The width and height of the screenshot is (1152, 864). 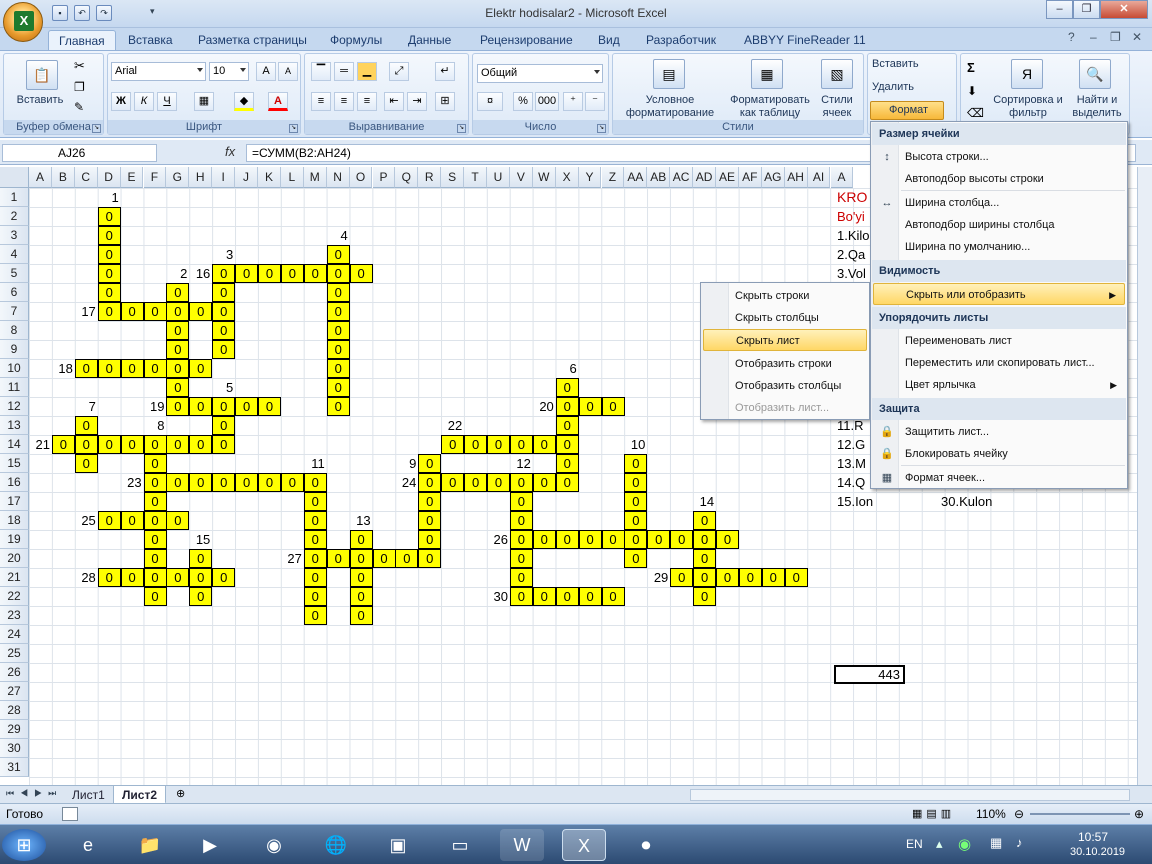 What do you see at coordinates (590, 177) in the screenshot?
I see `column-header: Y` at bounding box center [590, 177].